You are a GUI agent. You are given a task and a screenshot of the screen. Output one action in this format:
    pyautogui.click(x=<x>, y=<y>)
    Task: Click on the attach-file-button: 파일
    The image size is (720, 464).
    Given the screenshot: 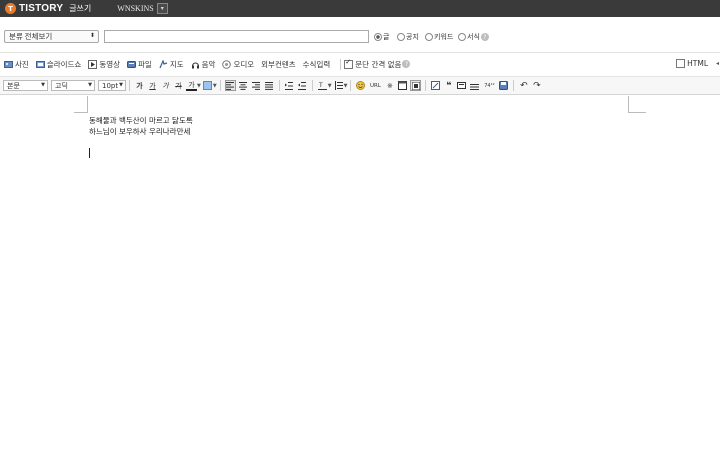 What is the action you would take?
    pyautogui.click(x=139, y=64)
    